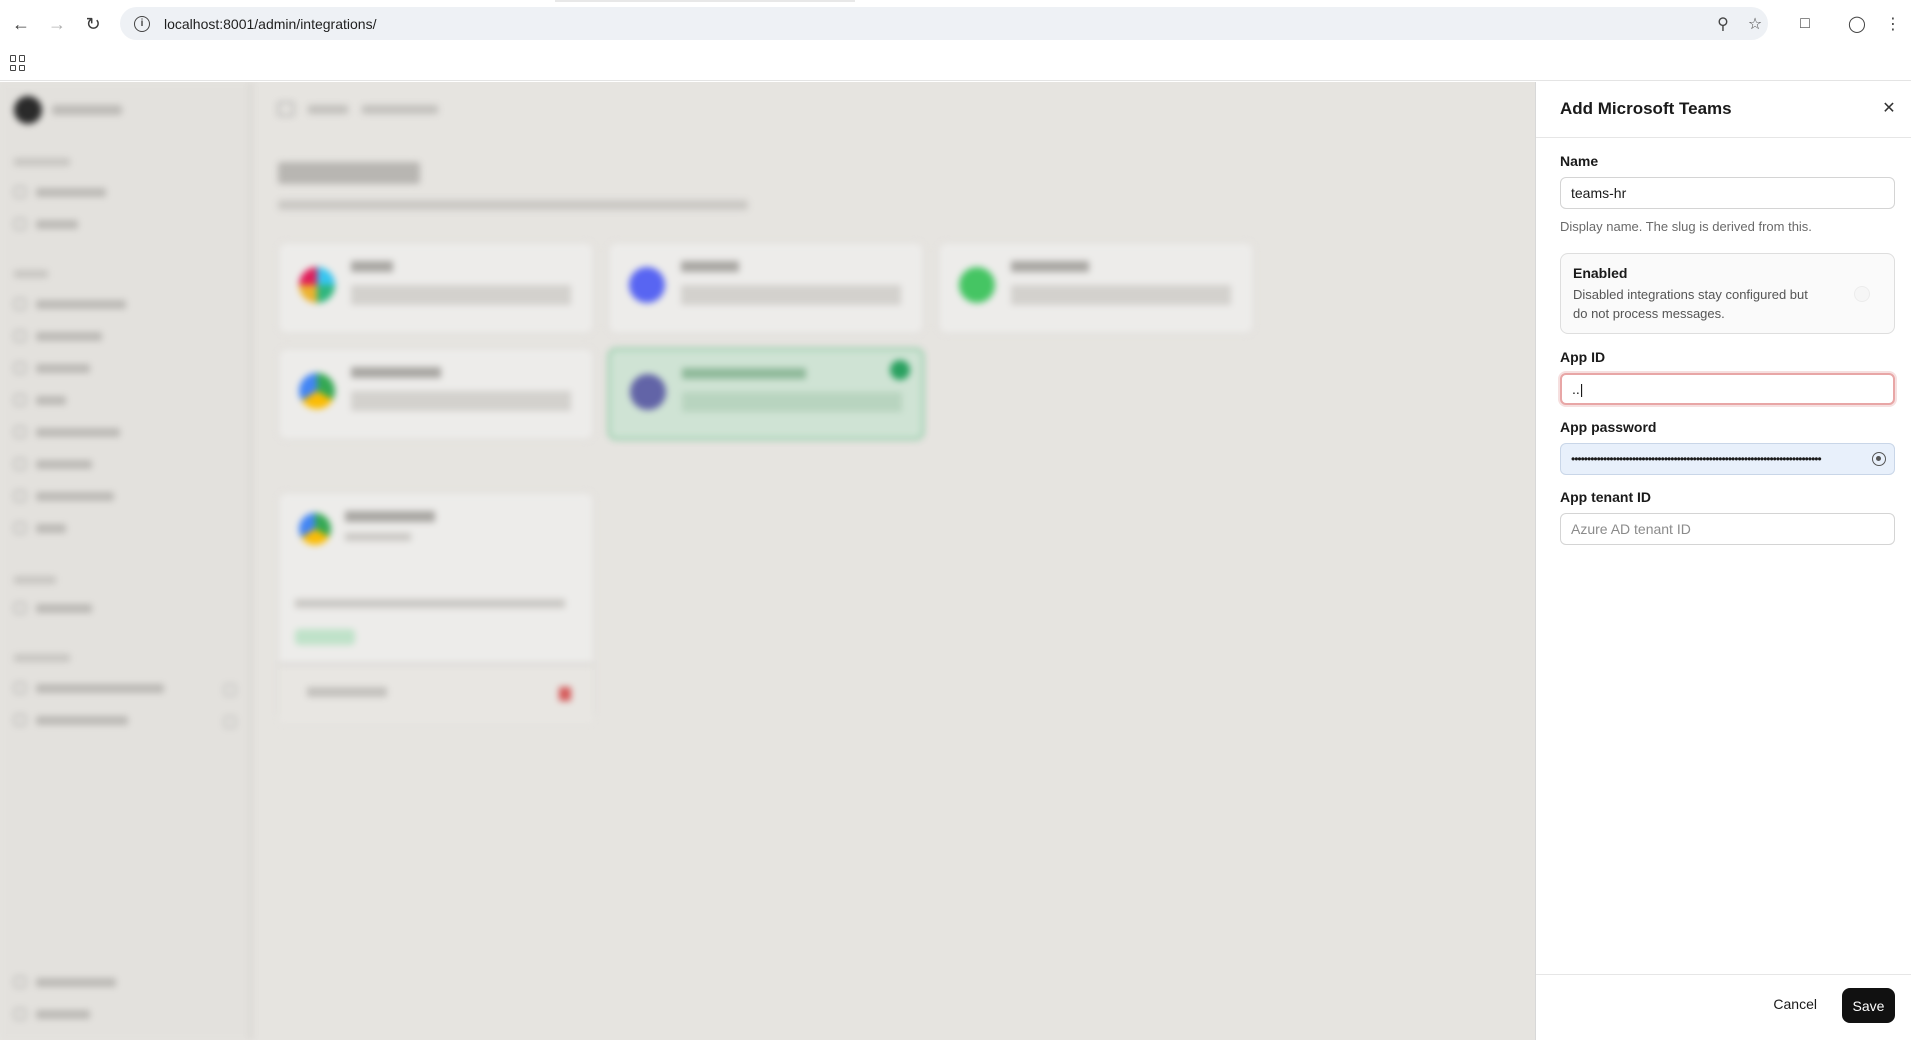  What do you see at coordinates (436, 607) in the screenshot?
I see `integration-instance-card` at bounding box center [436, 607].